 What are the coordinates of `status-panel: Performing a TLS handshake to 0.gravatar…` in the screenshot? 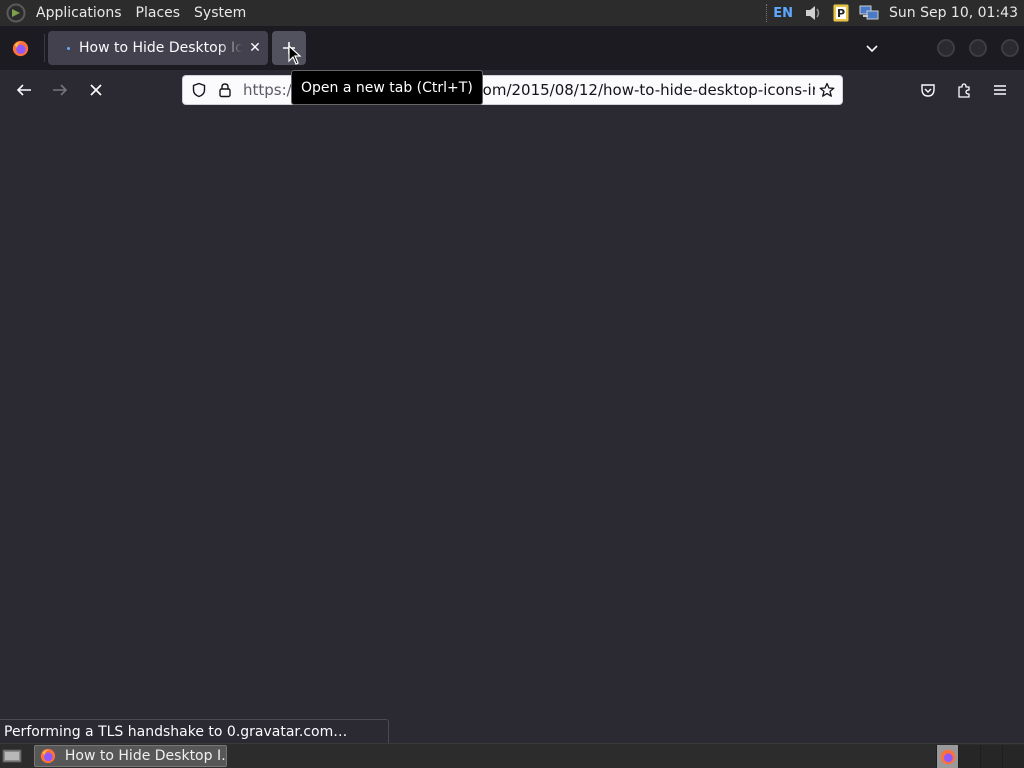 It's located at (194, 731).